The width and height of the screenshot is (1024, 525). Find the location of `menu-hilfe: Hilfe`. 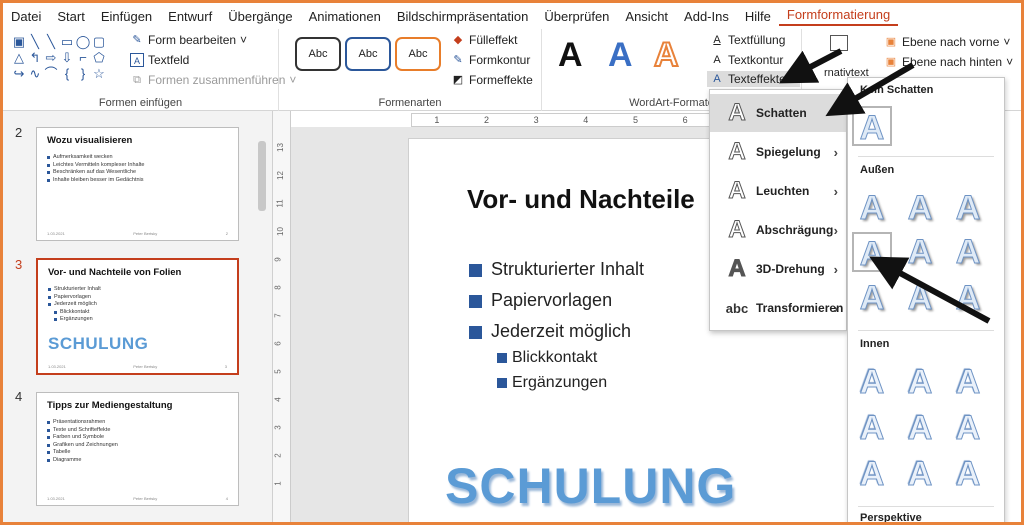

menu-hilfe: Hilfe is located at coordinates (758, 16).